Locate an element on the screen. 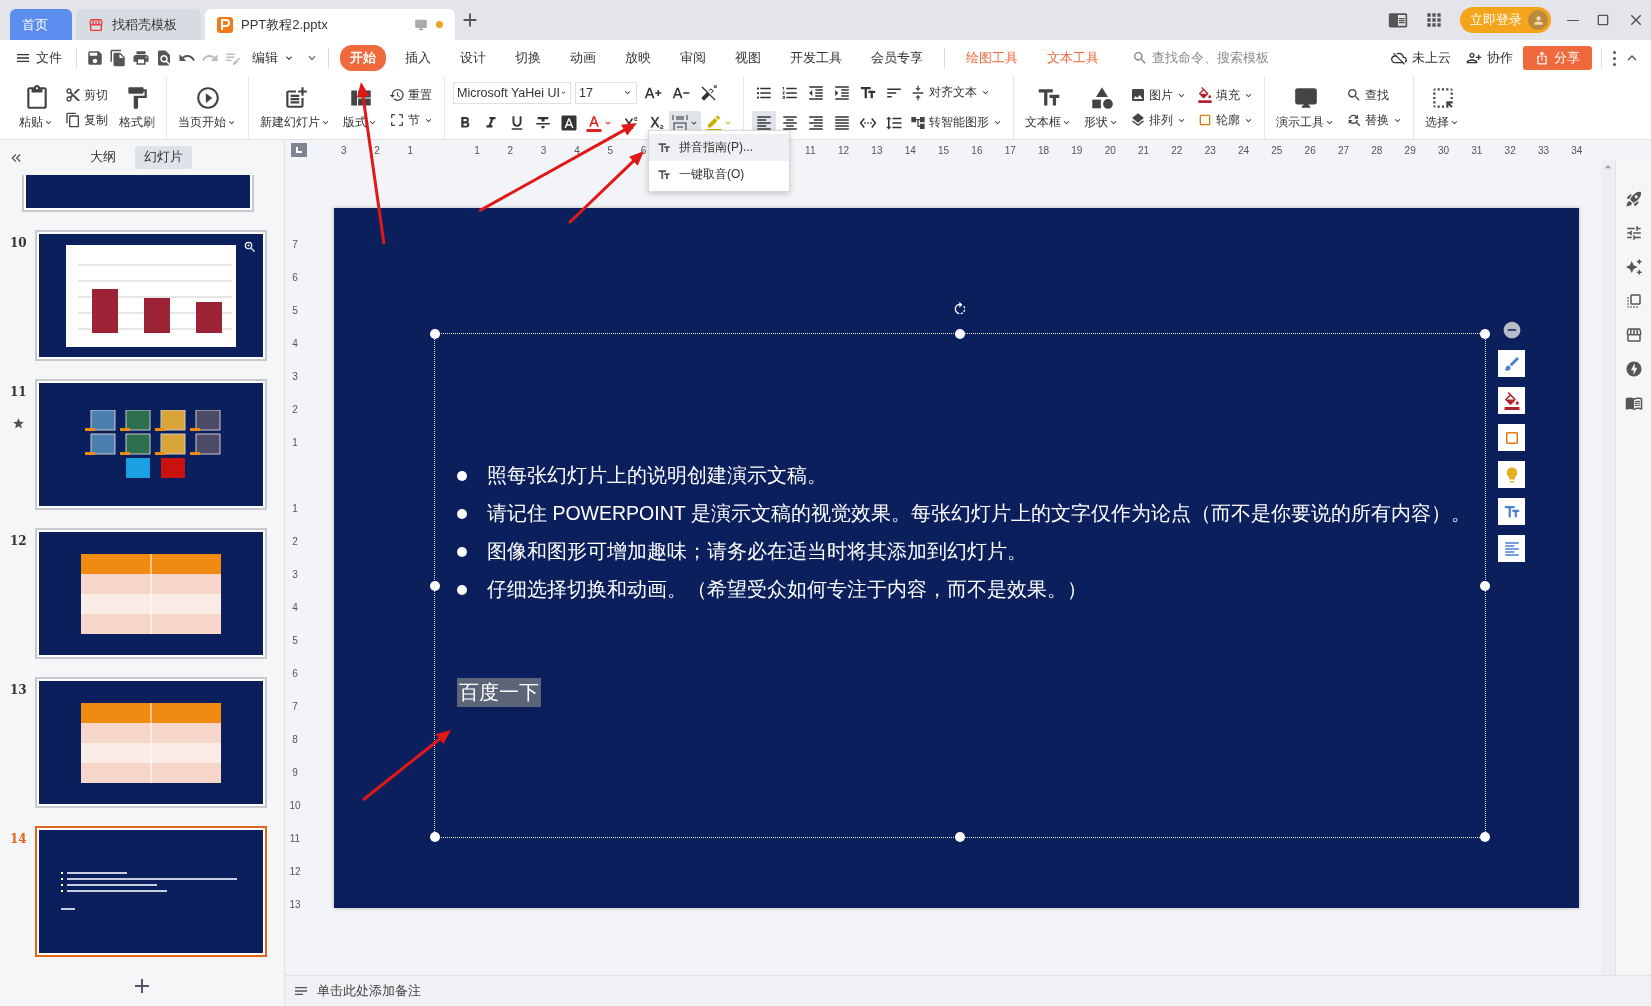  fill-button: 填充 is located at coordinates (1225, 95).